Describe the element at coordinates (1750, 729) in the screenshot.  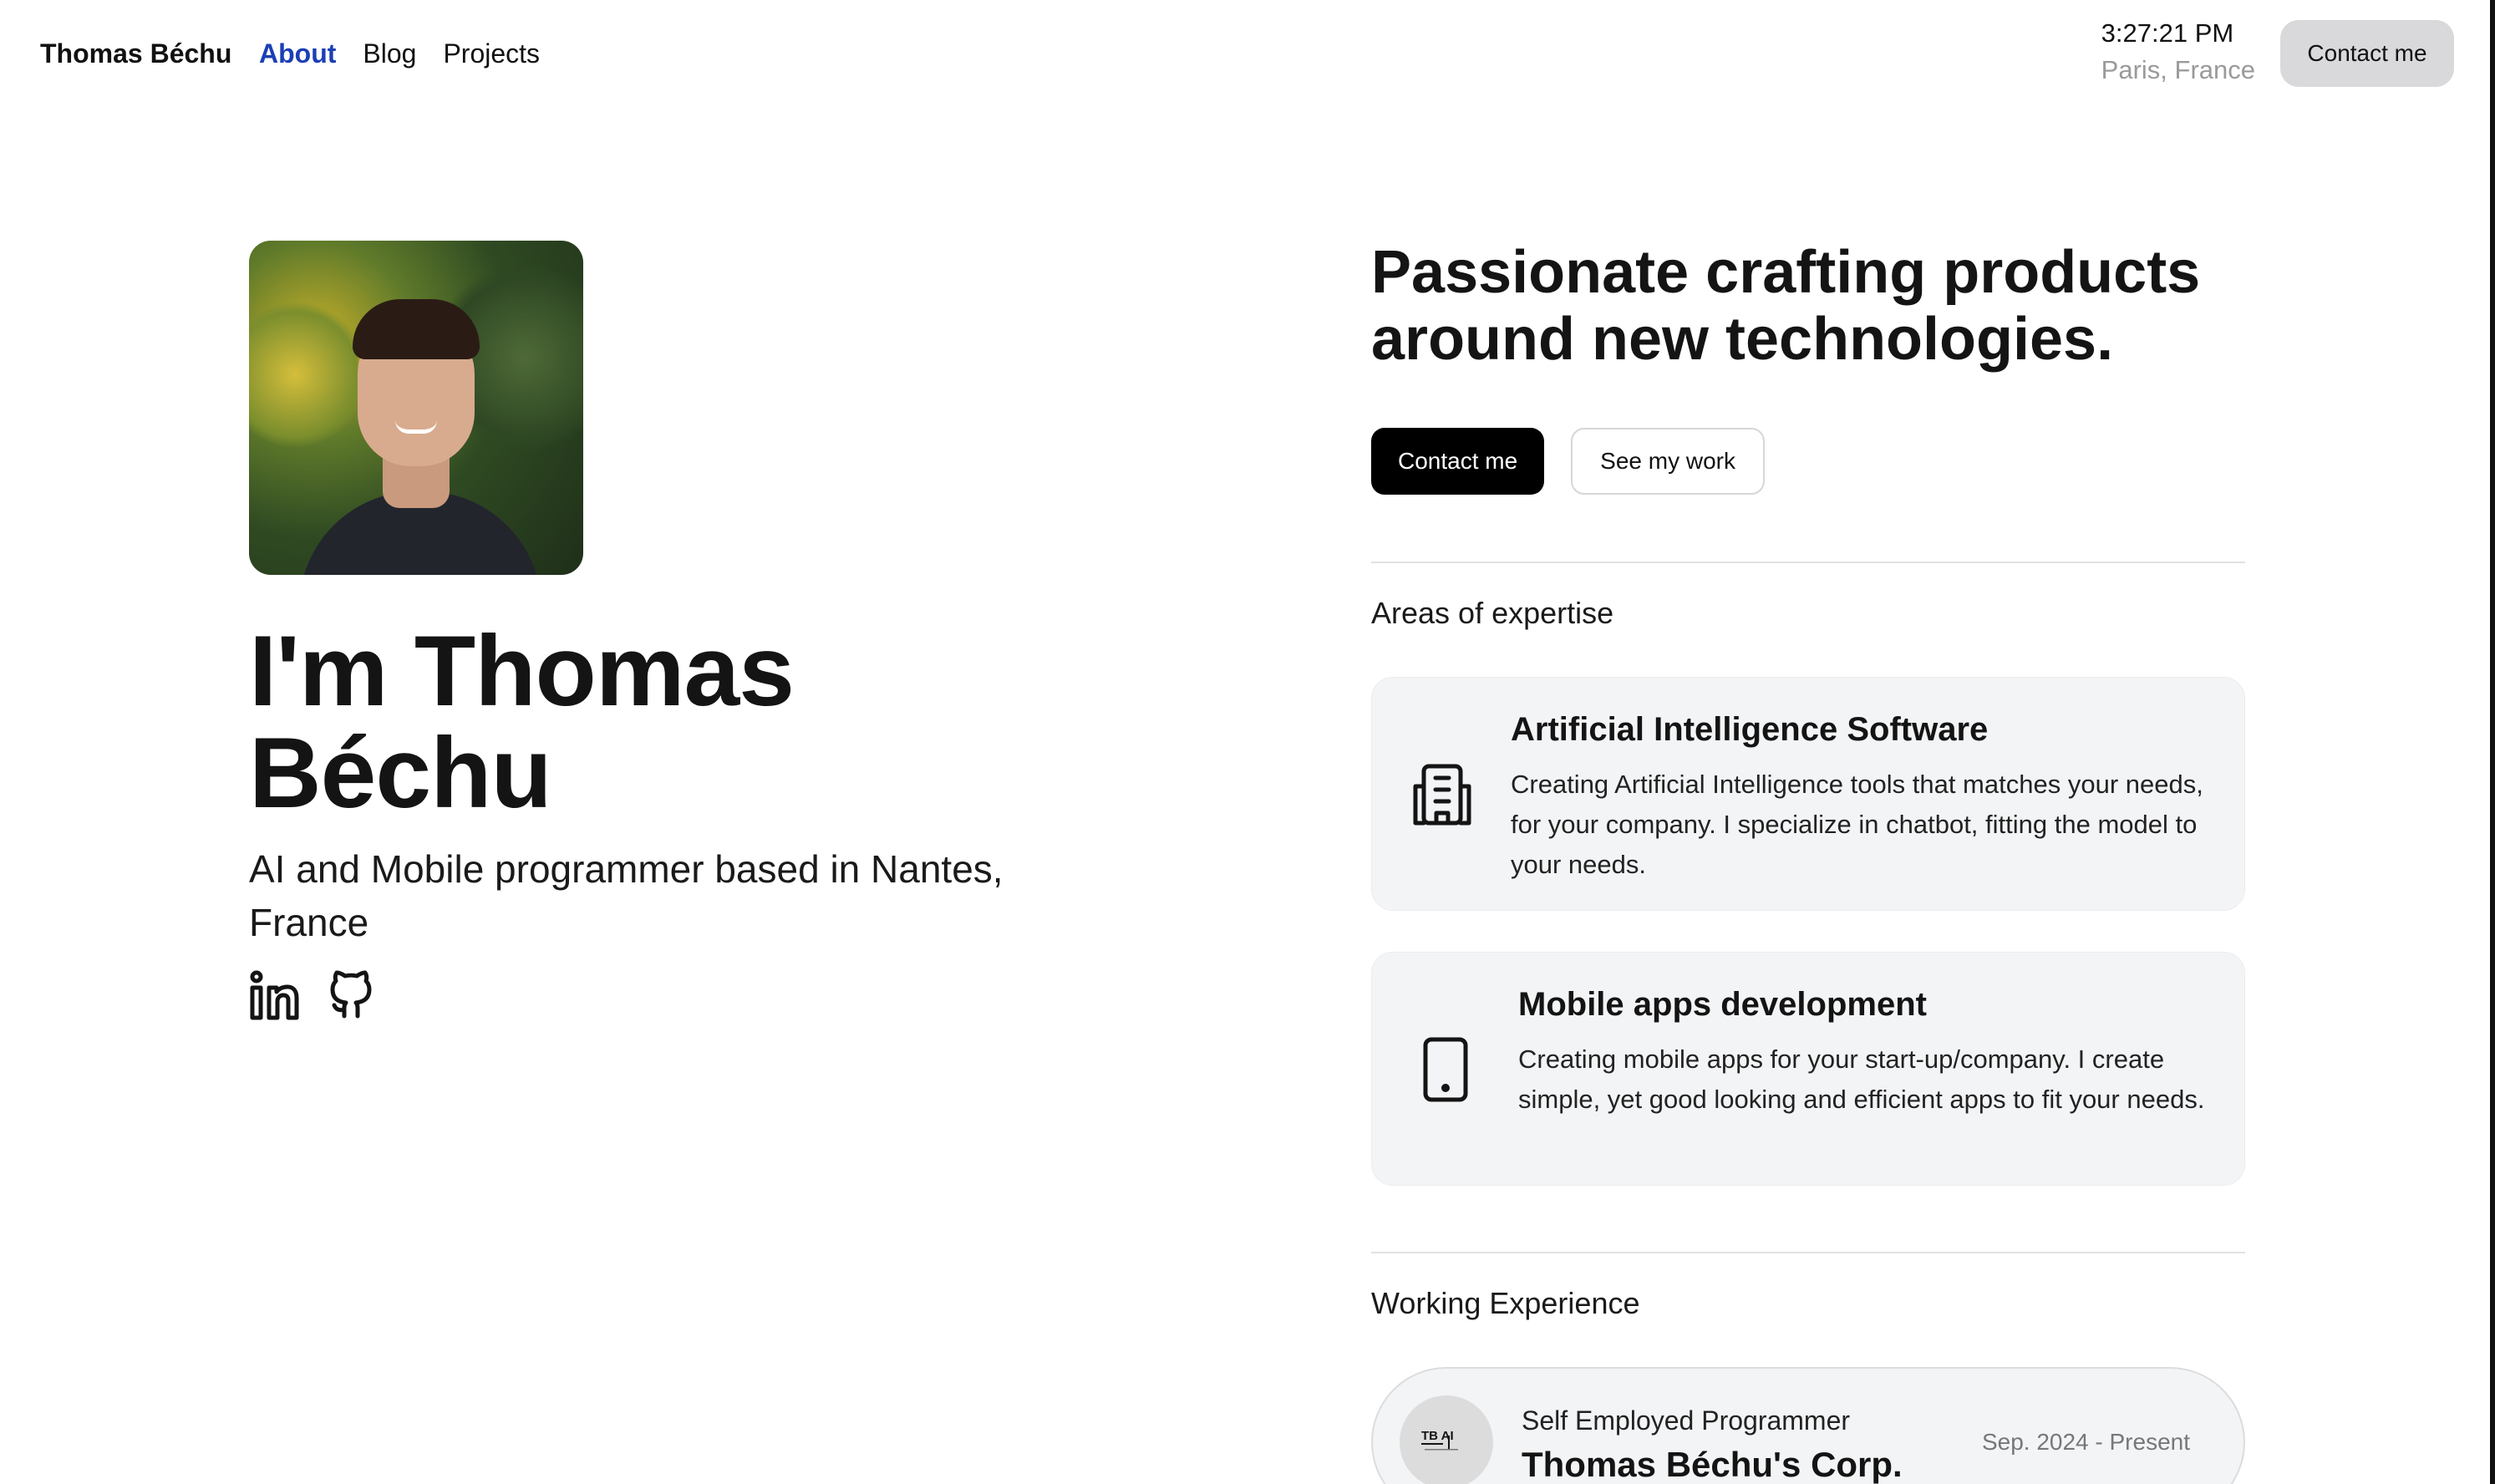
I see `expertise-ai-title: Artificial Intelligence Software` at that location.